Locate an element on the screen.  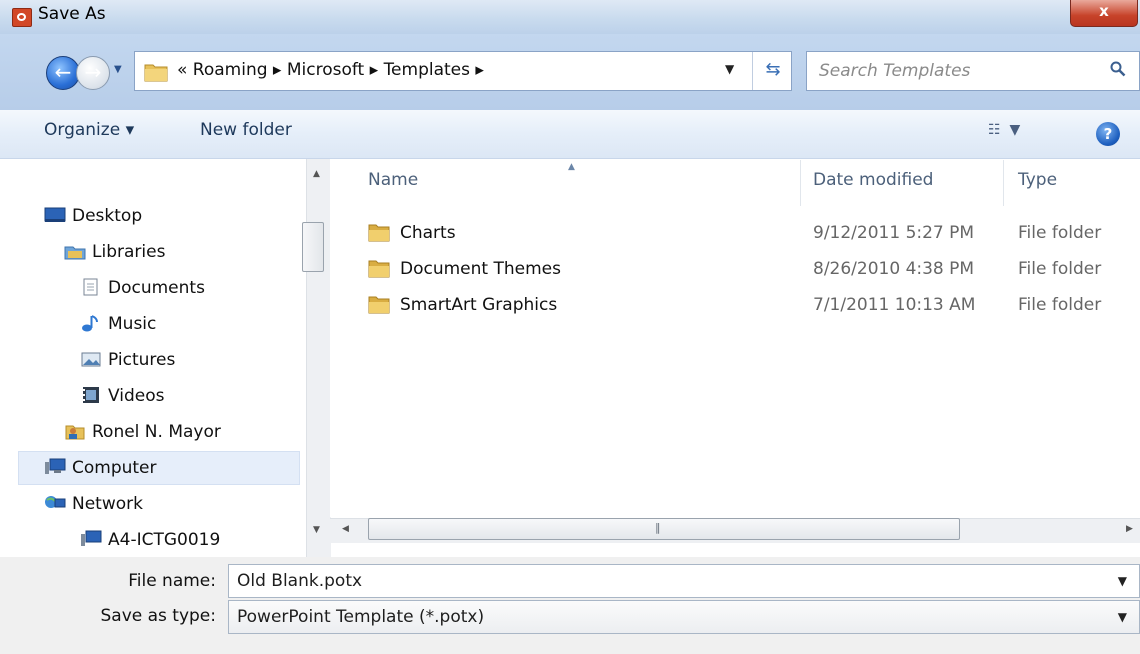
address-bar: « Roaming ▸ Microsoft ▸ Templates ▸ ▼ ⇆ is located at coordinates (463, 71).